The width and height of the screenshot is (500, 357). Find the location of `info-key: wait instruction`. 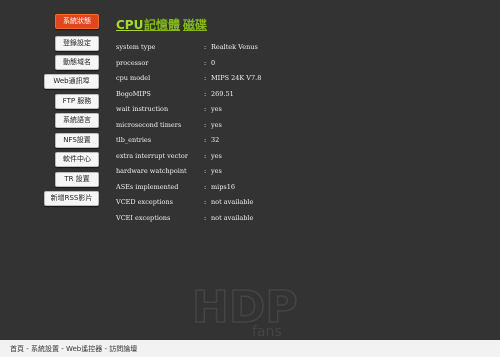

info-key: wait instruction is located at coordinates (142, 109).